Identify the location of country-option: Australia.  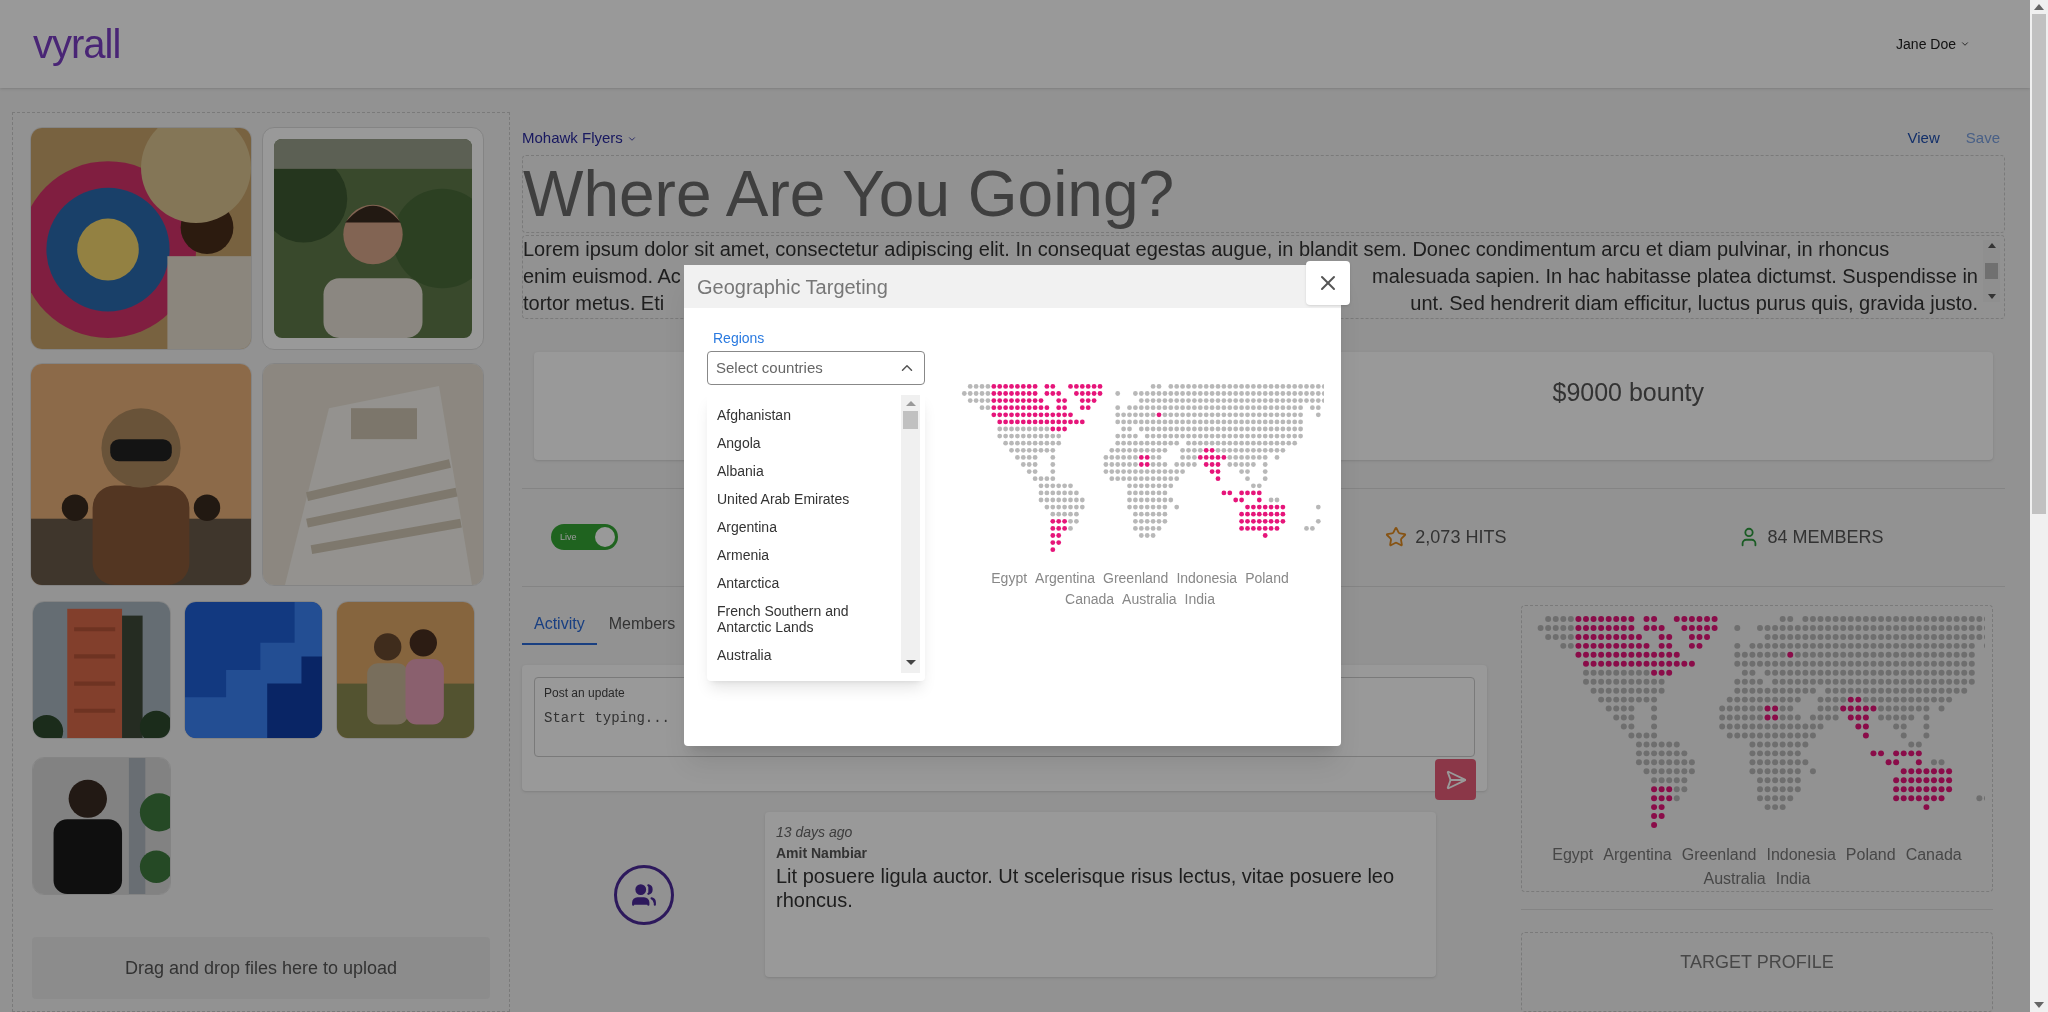
(802, 655).